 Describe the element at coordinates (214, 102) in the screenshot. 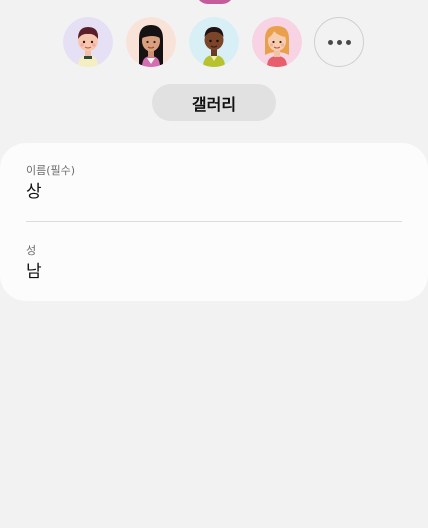

I see `gallery-button: 갤러리` at that location.